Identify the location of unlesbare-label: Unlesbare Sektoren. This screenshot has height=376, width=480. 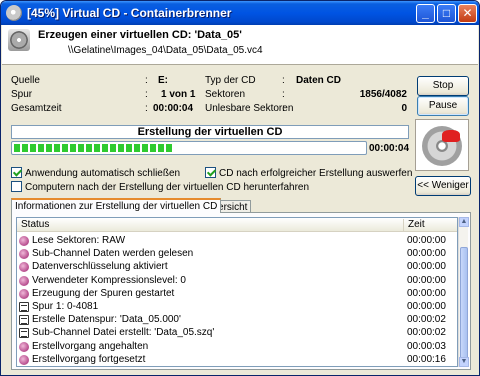
(249, 108).